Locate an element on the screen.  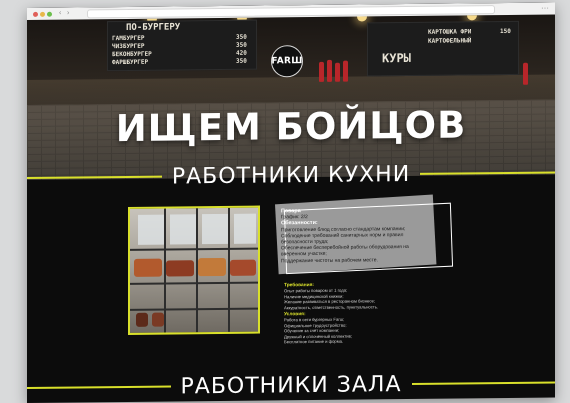
maximize-window-icon is located at coordinates (49, 14).